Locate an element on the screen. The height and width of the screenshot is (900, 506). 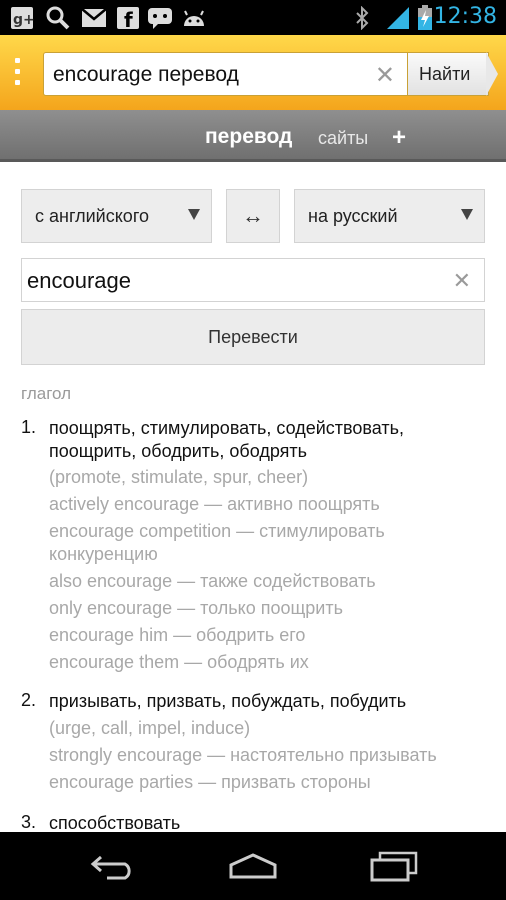
home-icon is located at coordinates (253, 866).